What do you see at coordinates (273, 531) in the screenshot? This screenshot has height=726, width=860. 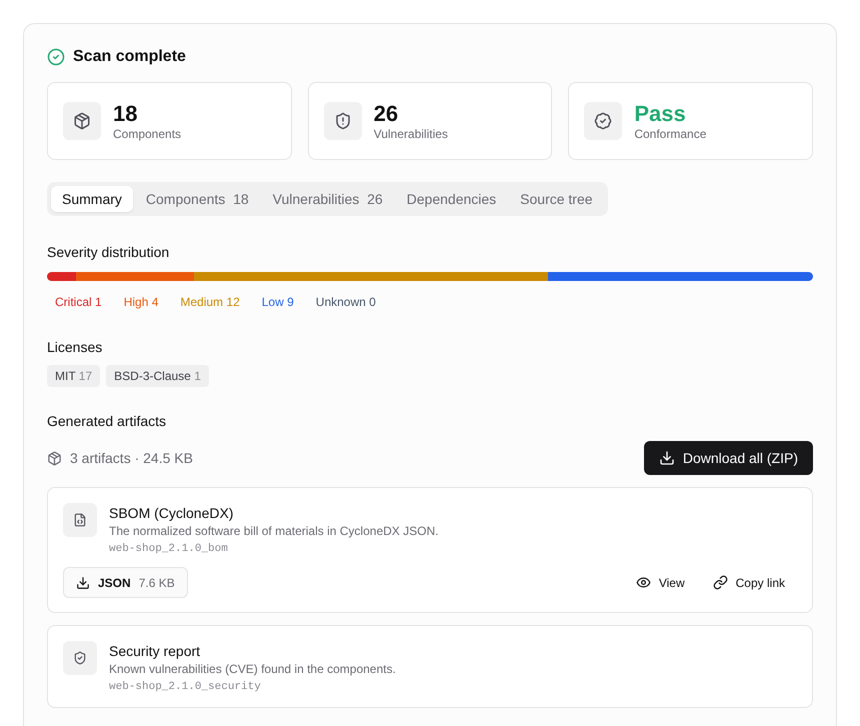 I see `artifact-description: The normalized software bill of materials in CycloneDX JSON.` at bounding box center [273, 531].